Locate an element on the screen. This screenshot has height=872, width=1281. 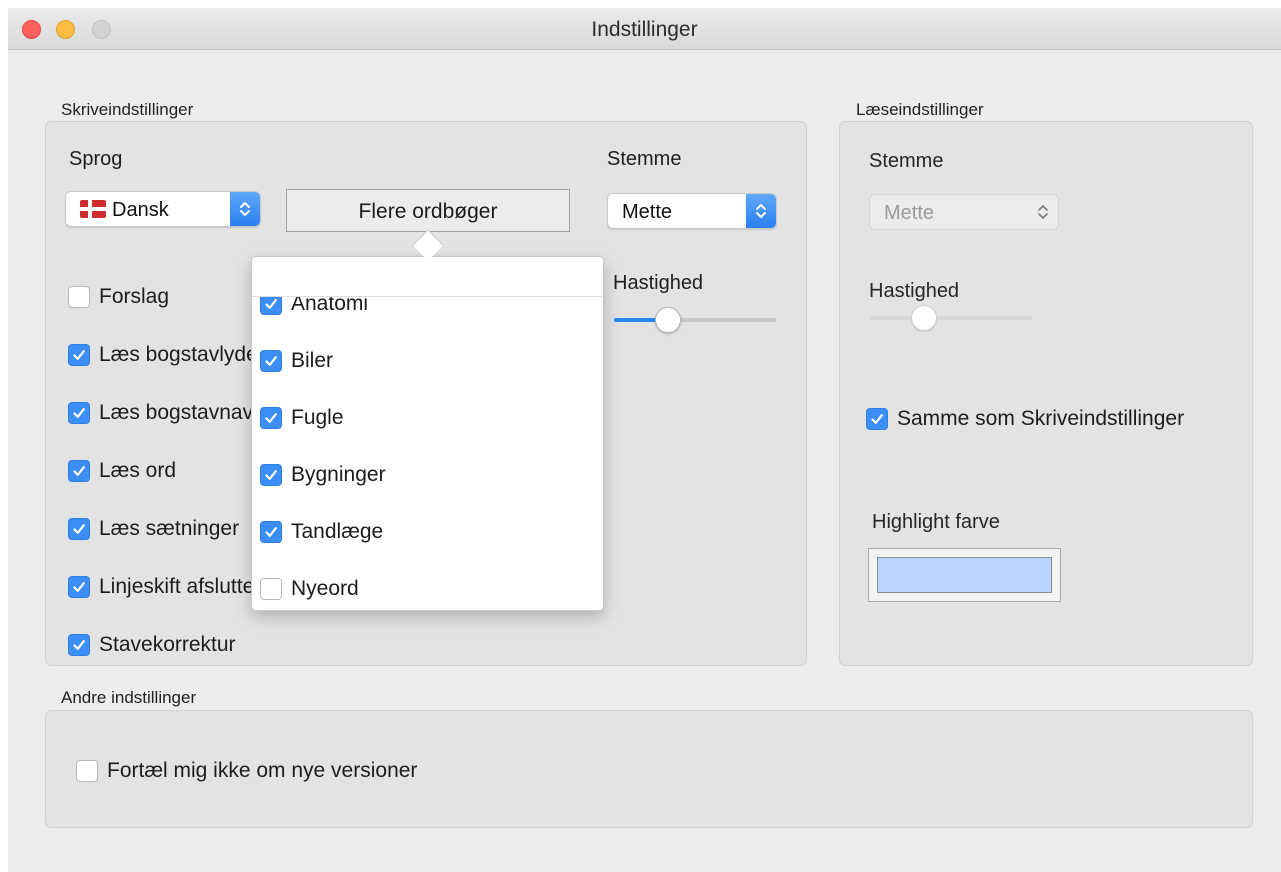
language-popup: Dansk is located at coordinates (163, 209).